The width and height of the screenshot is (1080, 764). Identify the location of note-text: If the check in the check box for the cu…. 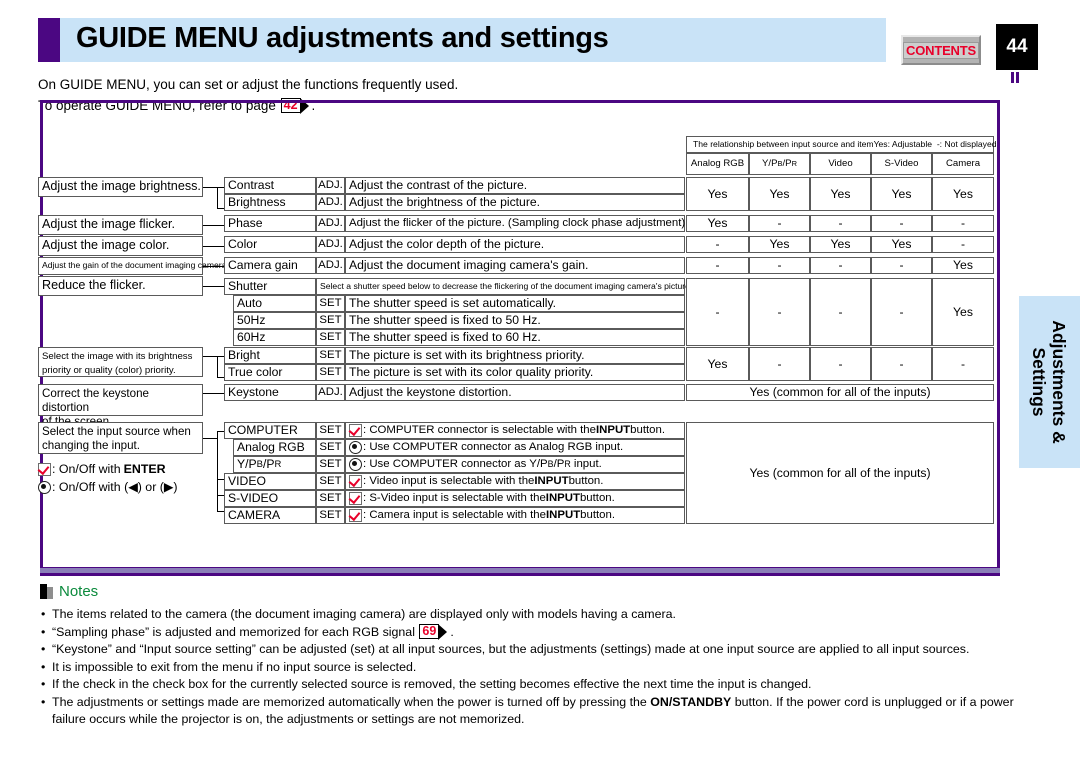
(432, 684).